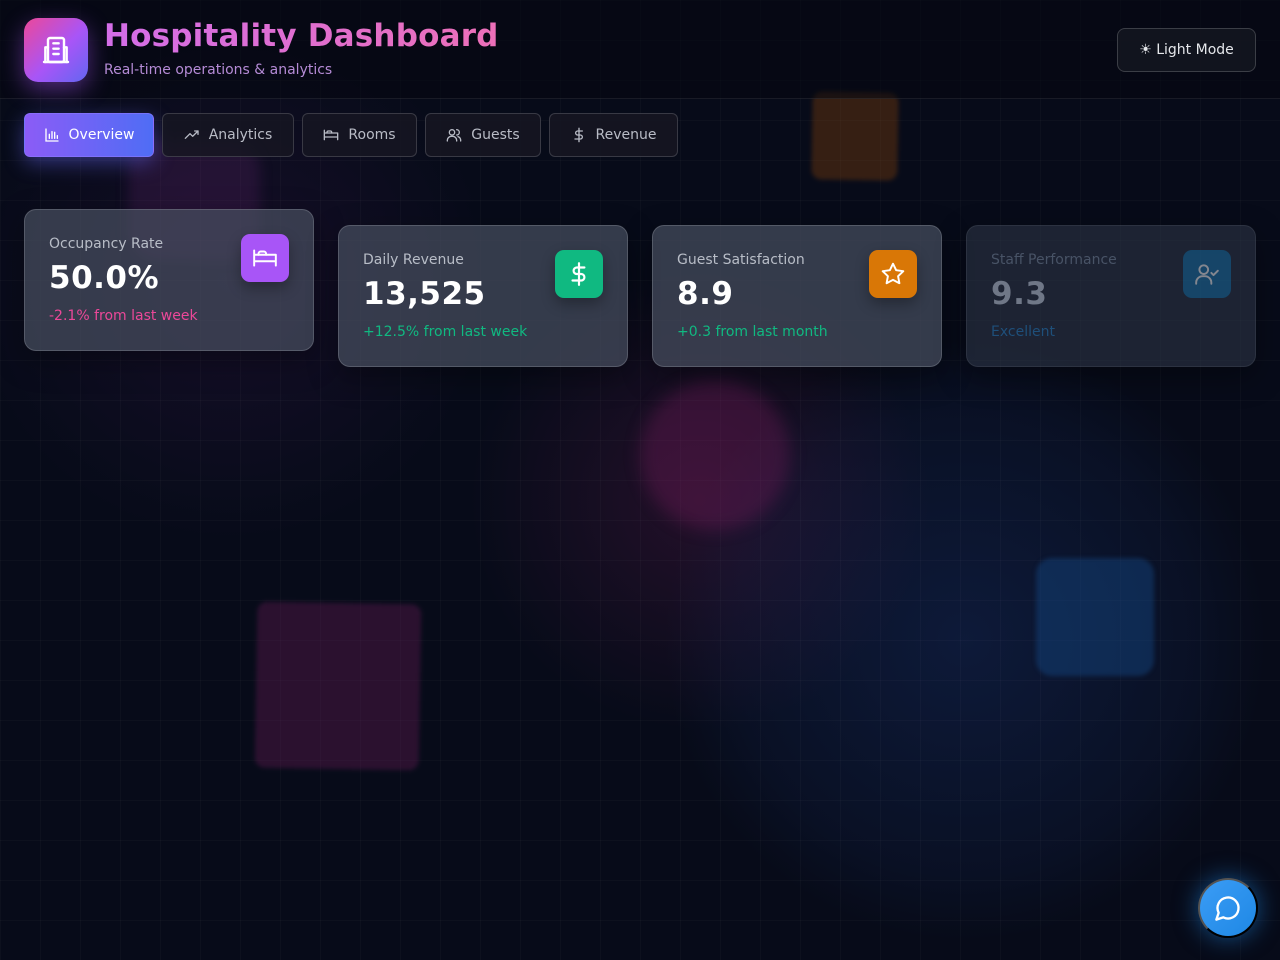 The height and width of the screenshot is (960, 1280). I want to click on chat-bubble-icon, so click(1227, 908).